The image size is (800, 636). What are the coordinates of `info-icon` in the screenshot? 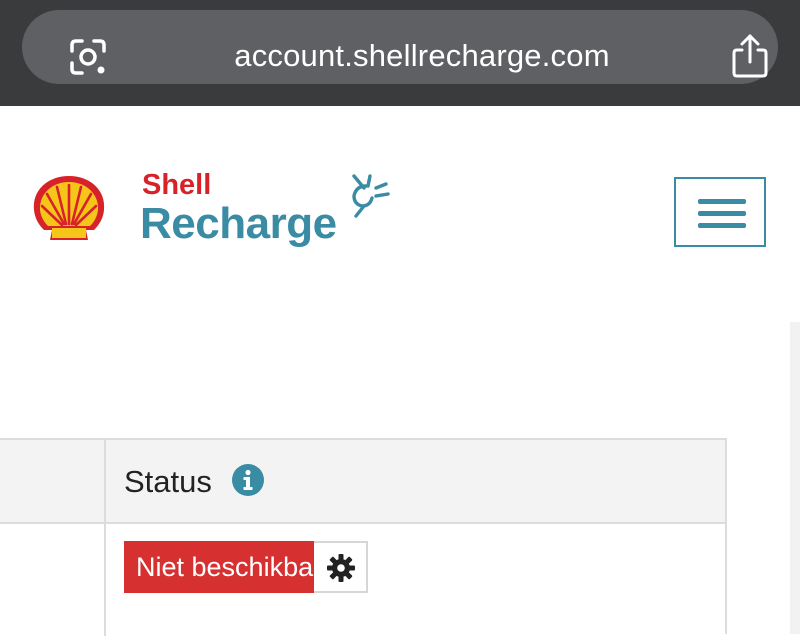 It's located at (248, 480).